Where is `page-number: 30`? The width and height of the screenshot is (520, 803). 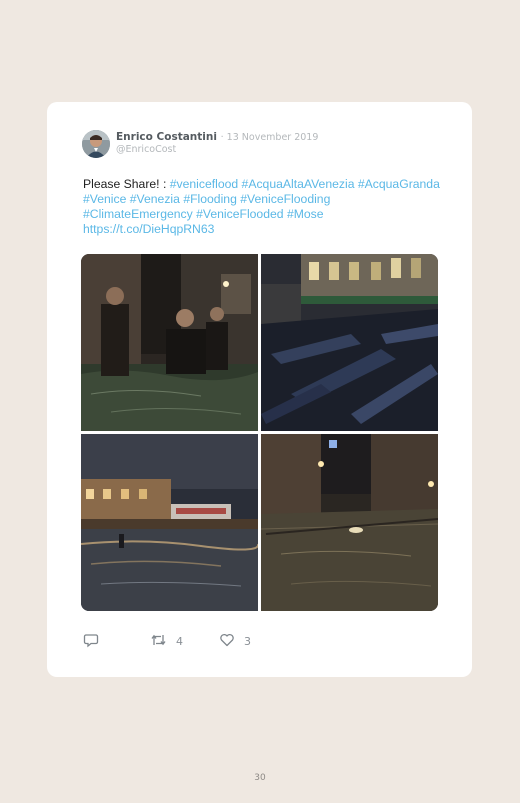
page-number: 30 is located at coordinates (260, 778).